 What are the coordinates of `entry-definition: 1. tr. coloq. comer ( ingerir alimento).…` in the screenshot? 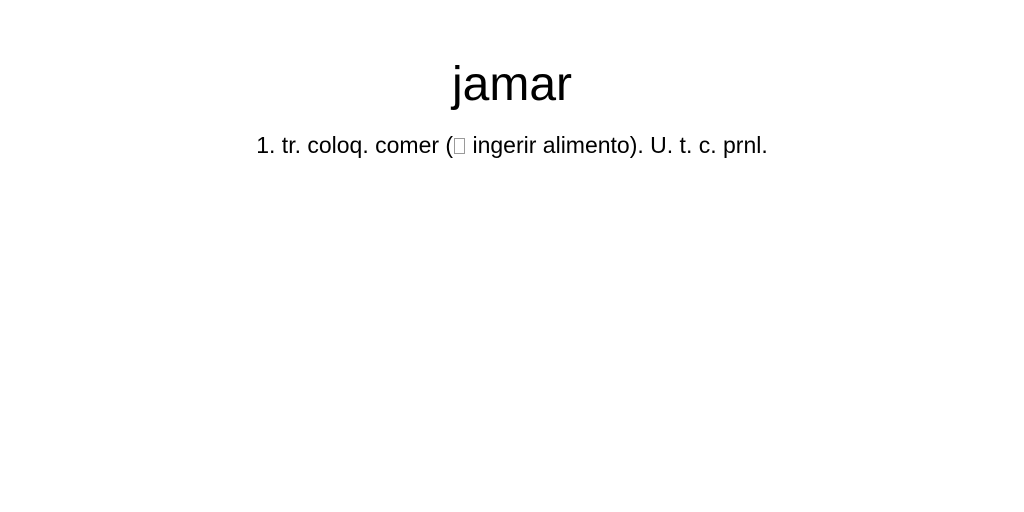 It's located at (512, 145).